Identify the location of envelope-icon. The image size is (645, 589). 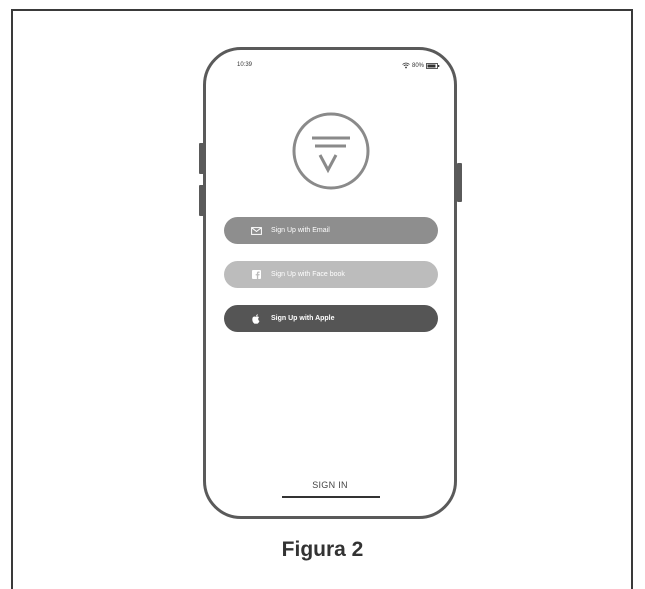
(256, 231).